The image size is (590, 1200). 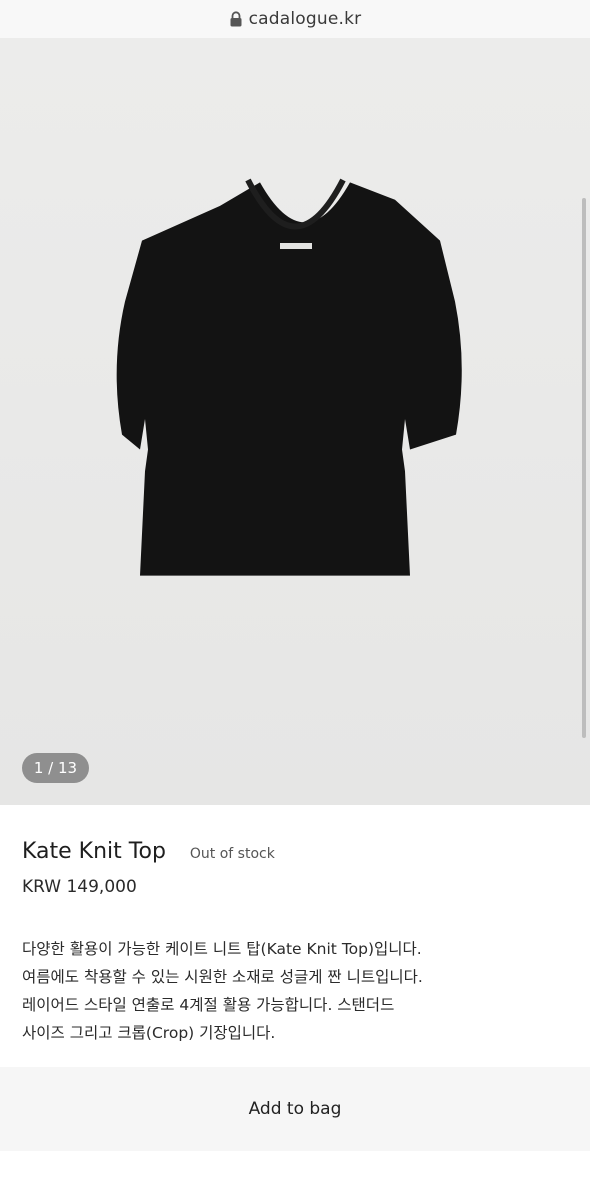 I want to click on description-line: 사이즈 그리고 크롭(Crop) 기장입니다., so click(x=149, y=1033).